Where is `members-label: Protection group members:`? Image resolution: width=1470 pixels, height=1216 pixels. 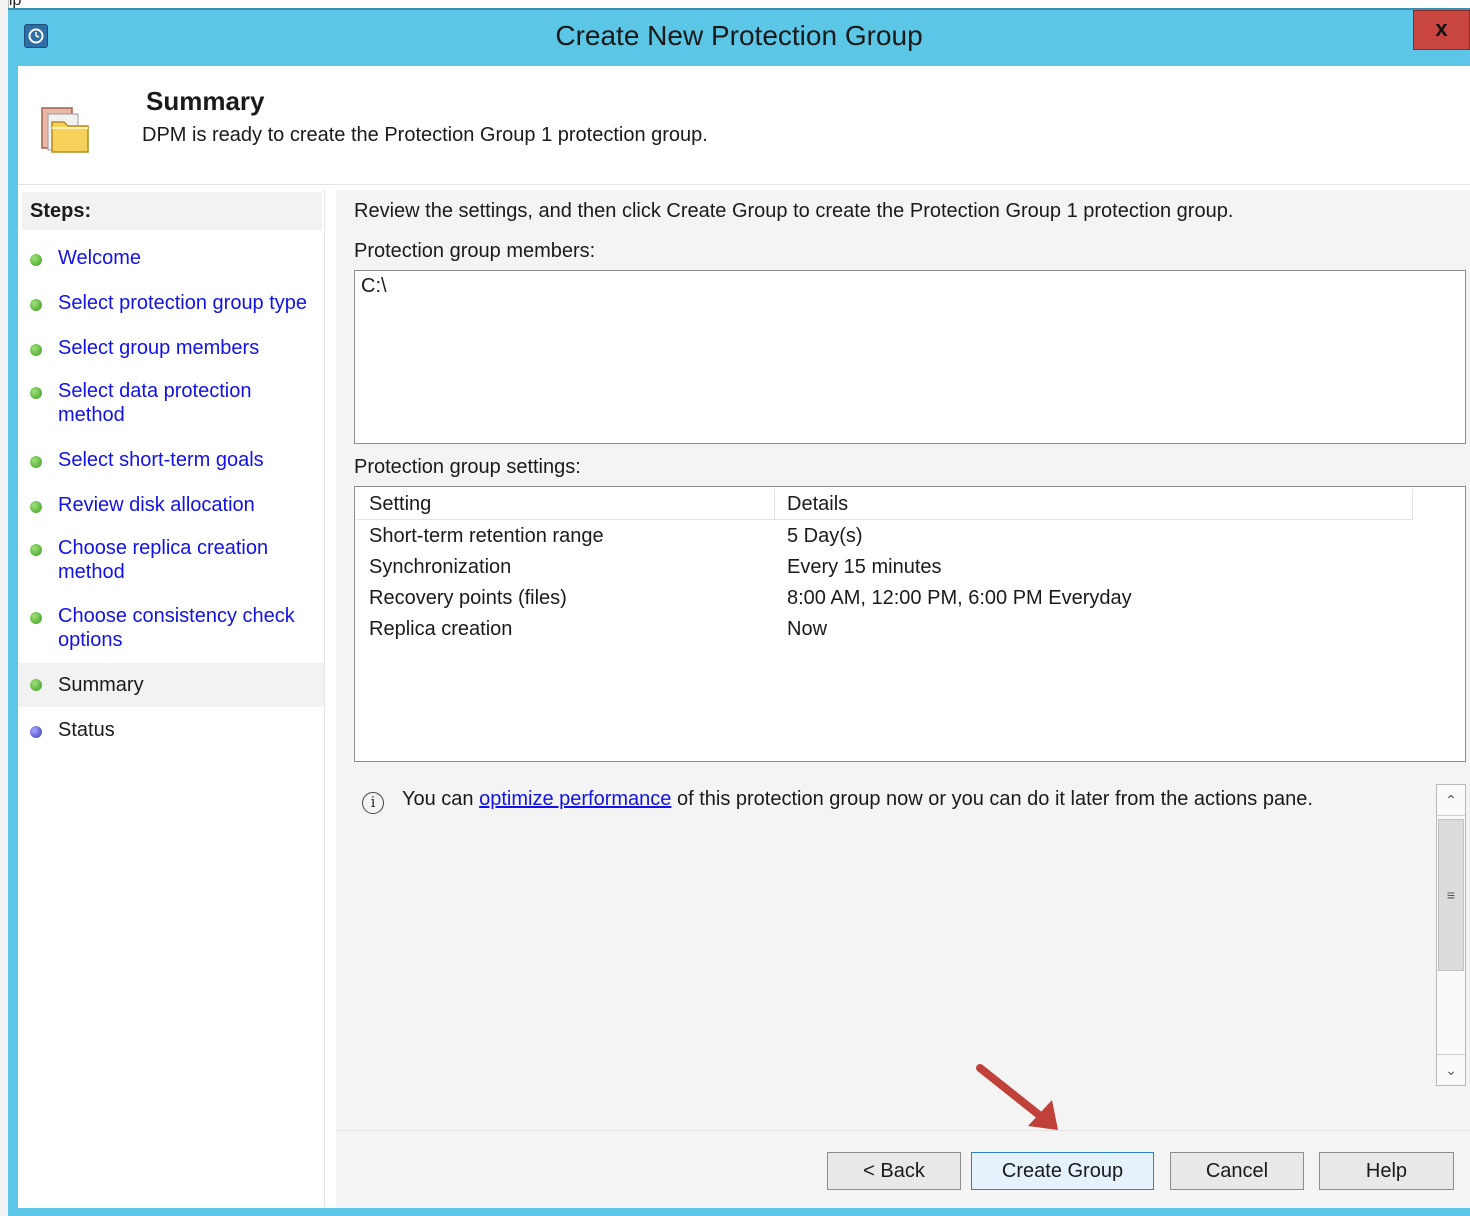 members-label: Protection group members: is located at coordinates (475, 251).